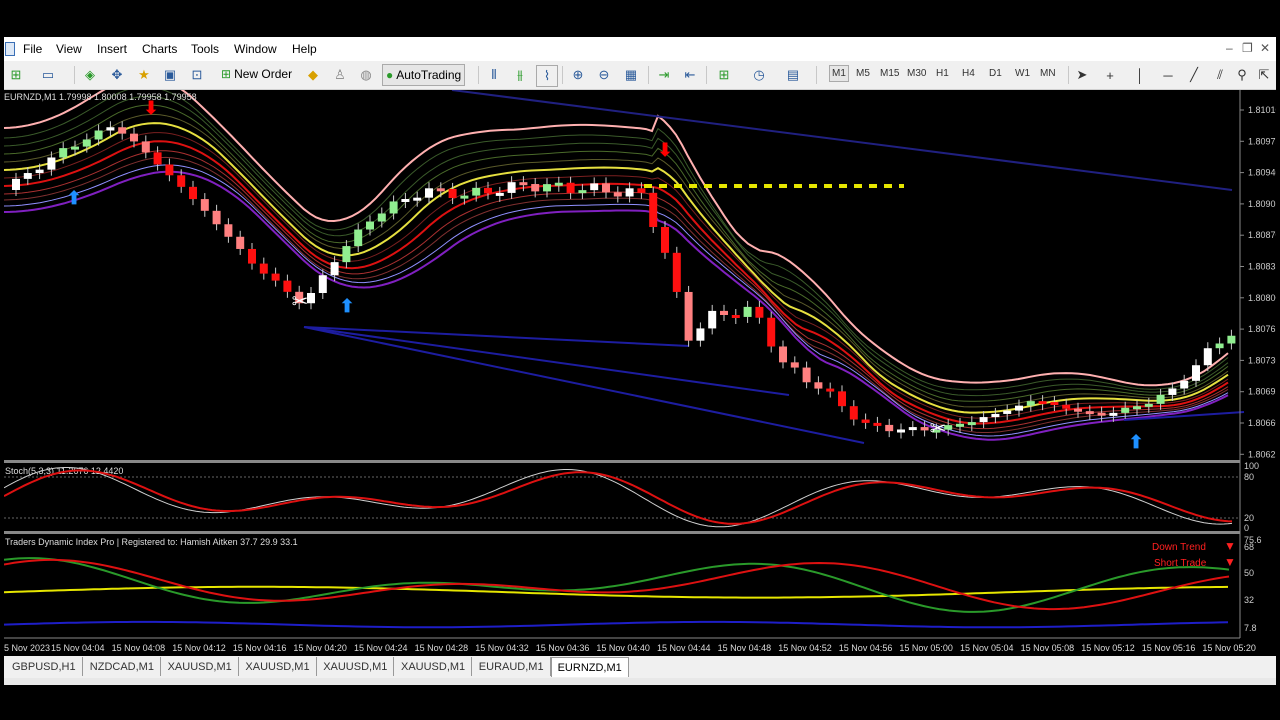 The height and width of the screenshot is (720, 1280). Describe the element at coordinates (199, 648) in the screenshot. I see `time-label: 15 Nov 04:12` at that location.